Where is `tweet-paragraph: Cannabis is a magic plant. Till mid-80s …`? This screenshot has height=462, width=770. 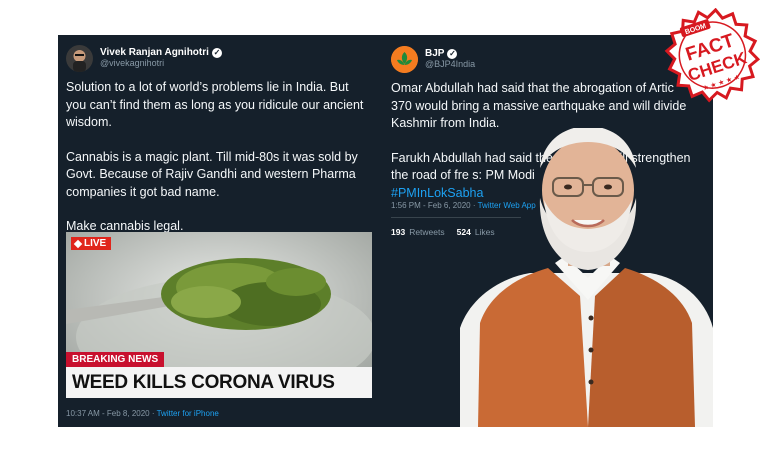 tweet-paragraph: Cannabis is a magic plant. Till mid-80s … is located at coordinates (212, 174).